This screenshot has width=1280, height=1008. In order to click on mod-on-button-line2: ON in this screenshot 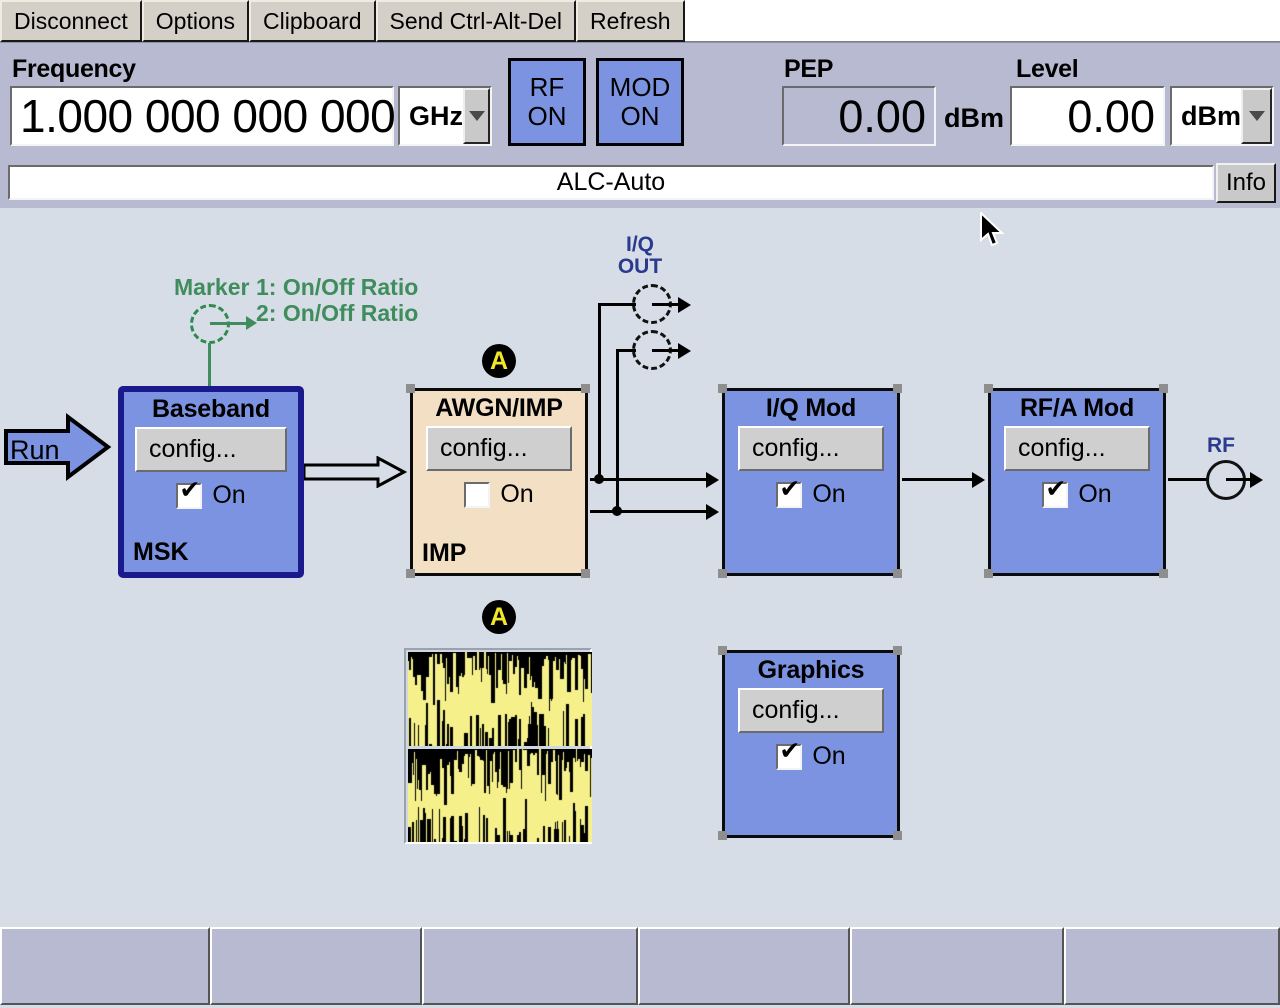, I will do `click(640, 116)`.